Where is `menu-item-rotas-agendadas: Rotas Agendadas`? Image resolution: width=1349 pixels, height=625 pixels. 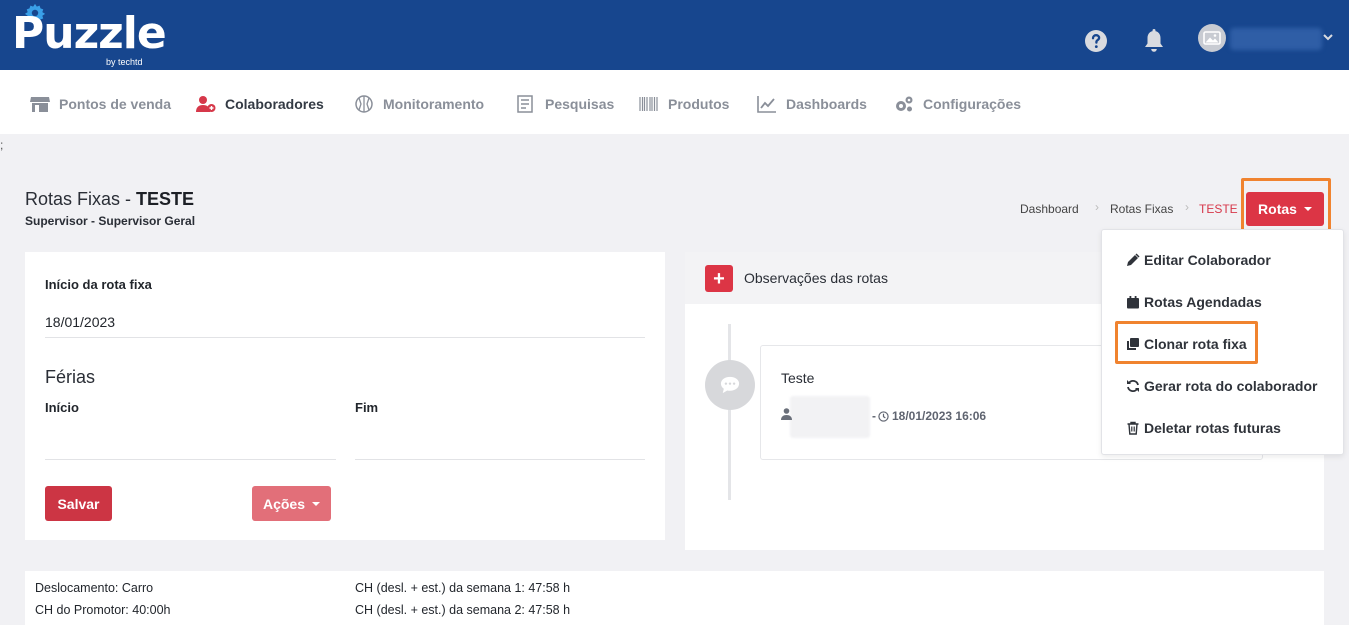 menu-item-rotas-agendadas: Rotas Agendadas is located at coordinates (1194, 302).